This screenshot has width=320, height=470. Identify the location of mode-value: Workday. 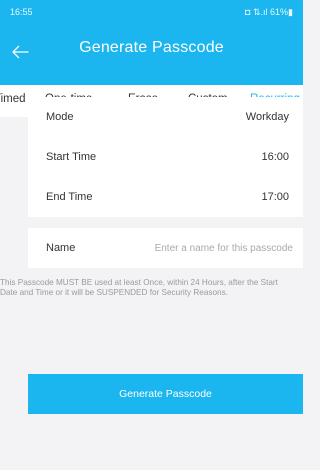
(267, 117).